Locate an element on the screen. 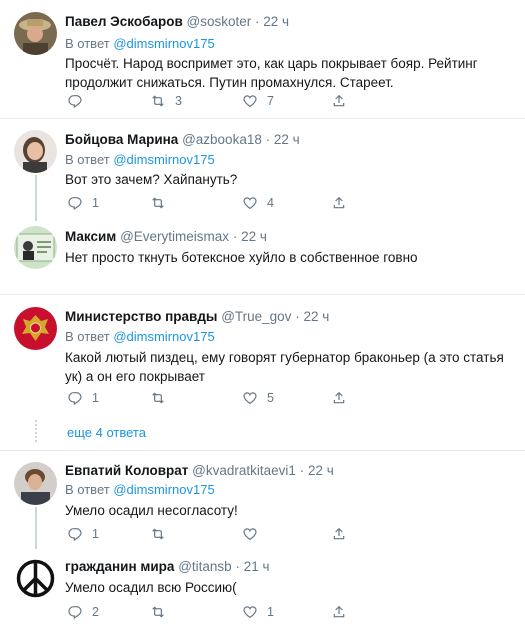  like-button: 7 is located at coordinates (258, 101).